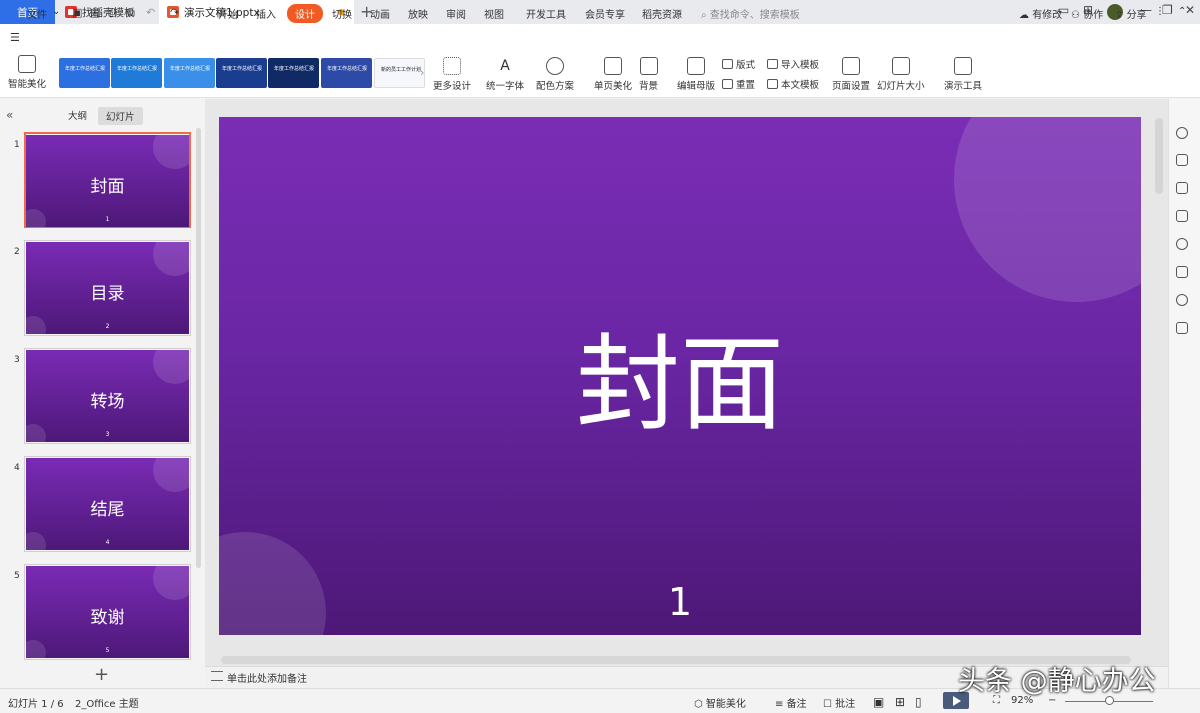 This screenshot has height=713, width=1200. I want to click on hamburger-icon: ☰, so click(15, 37).